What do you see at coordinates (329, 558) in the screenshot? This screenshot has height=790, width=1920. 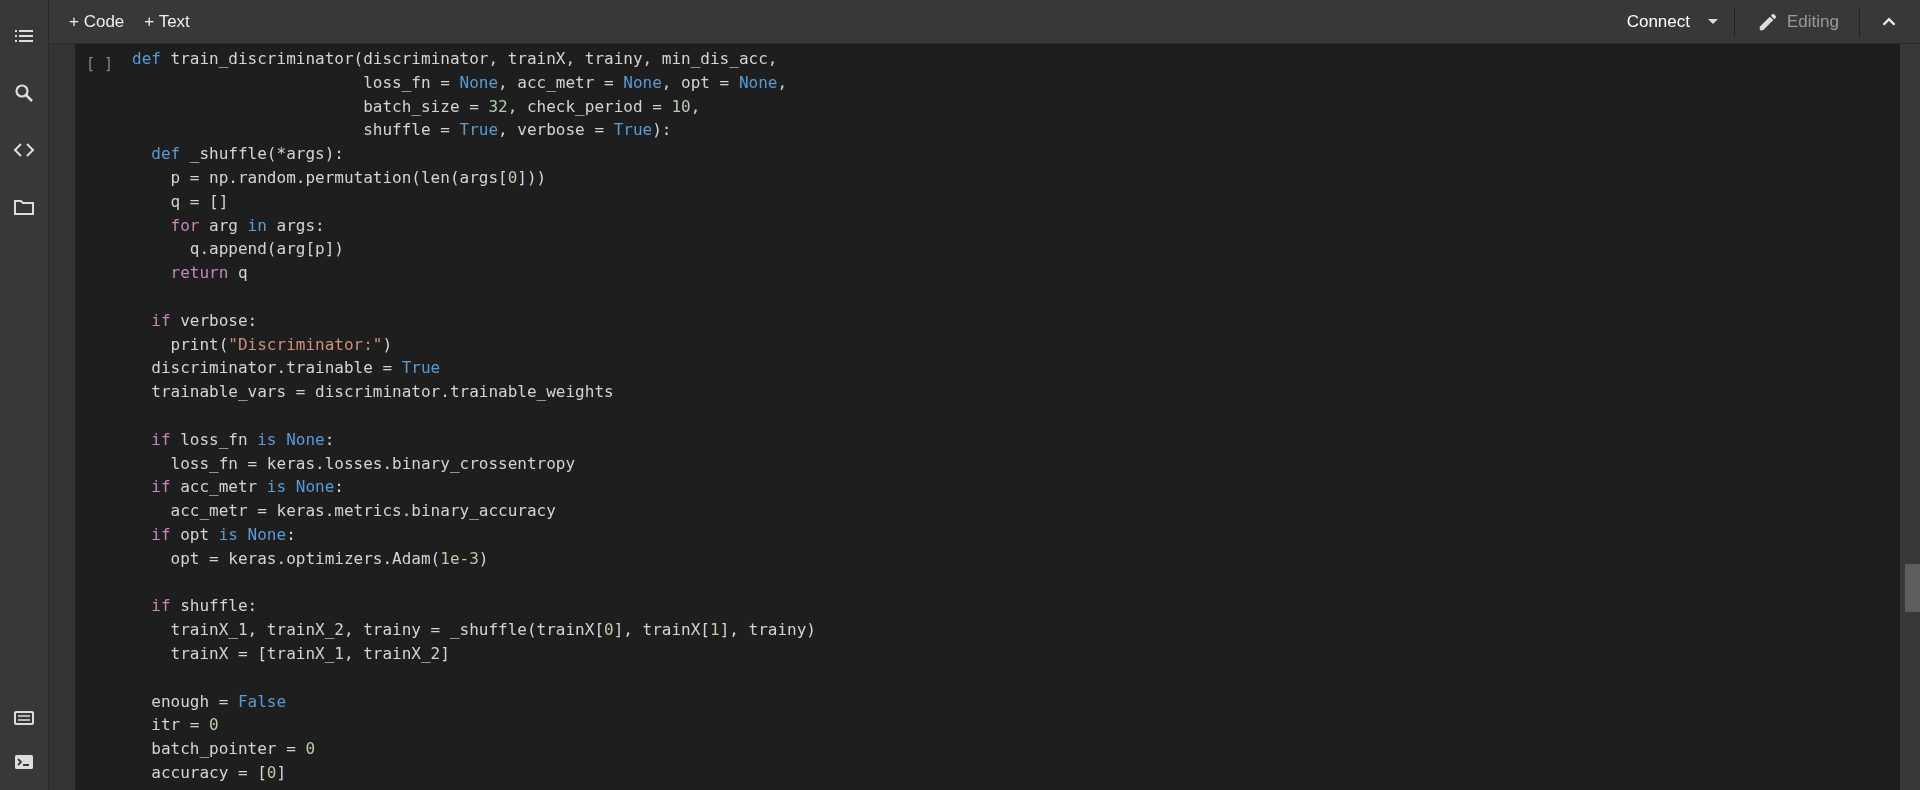 I see `code-line: opt = keras.optimizers.Adam(1e-3)` at bounding box center [329, 558].